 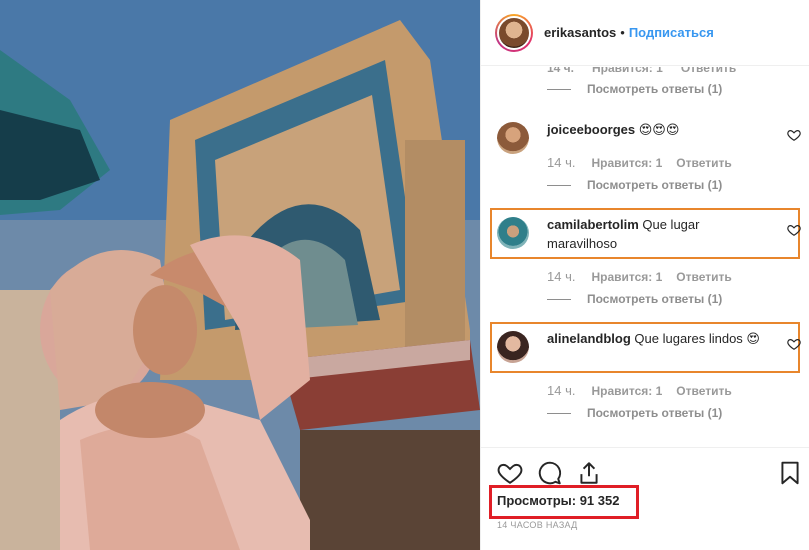 What do you see at coordinates (558, 500) in the screenshot?
I see `views-count: Просмотры: 91 352` at bounding box center [558, 500].